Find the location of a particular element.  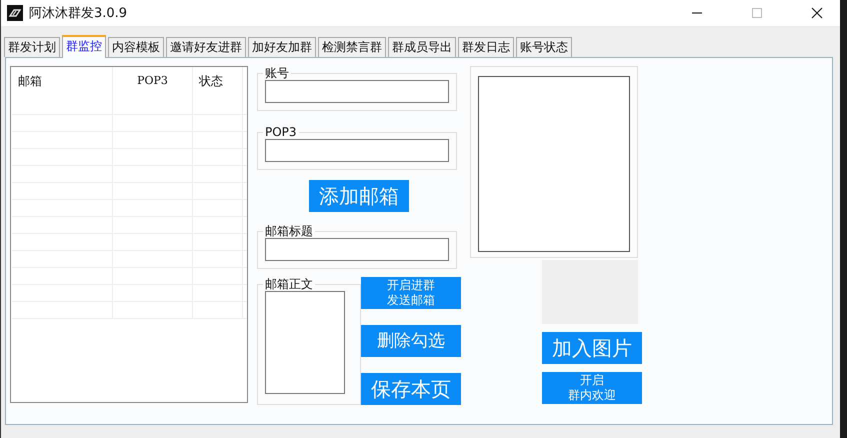

tab: 账号状态 is located at coordinates (544, 47).